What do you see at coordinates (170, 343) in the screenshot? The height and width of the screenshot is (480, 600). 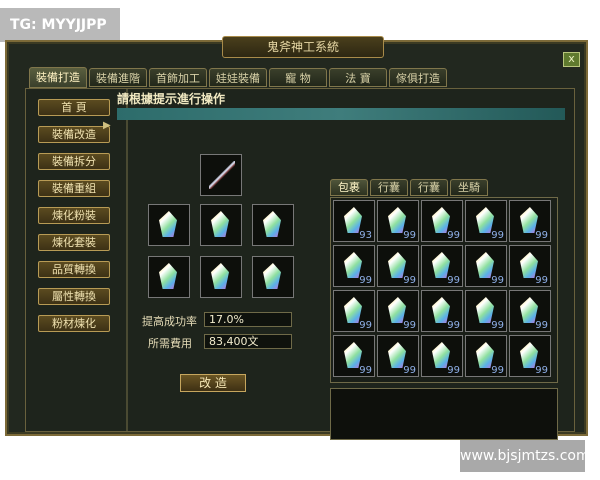 I see `cost-label: 所需費用` at bounding box center [170, 343].